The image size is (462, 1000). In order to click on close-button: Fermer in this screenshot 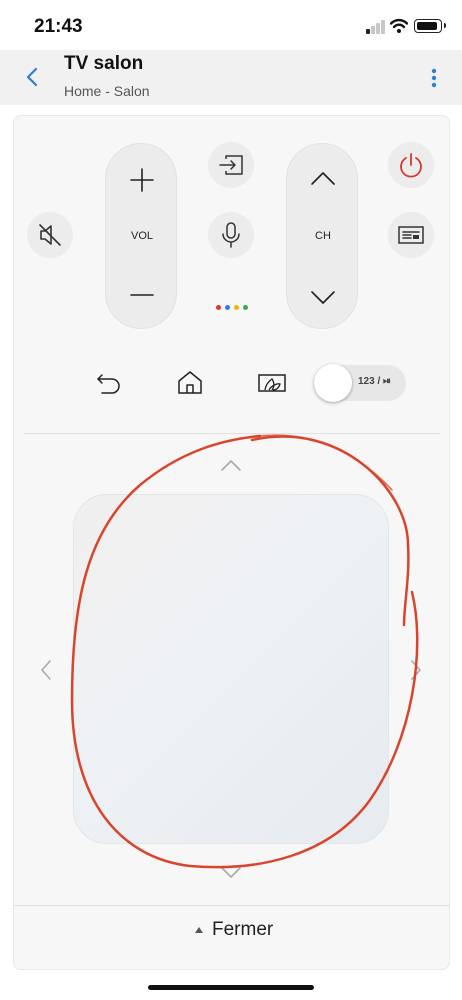, I will do `click(233, 930)`.